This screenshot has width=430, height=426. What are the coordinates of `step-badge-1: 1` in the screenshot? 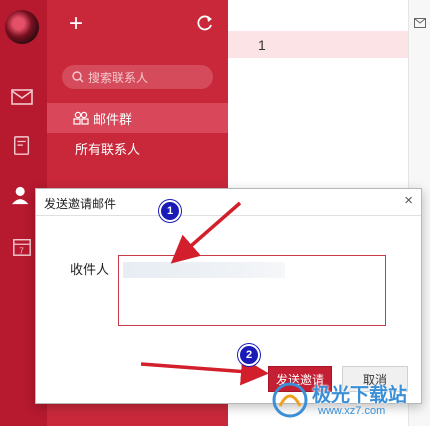 It's located at (170, 211).